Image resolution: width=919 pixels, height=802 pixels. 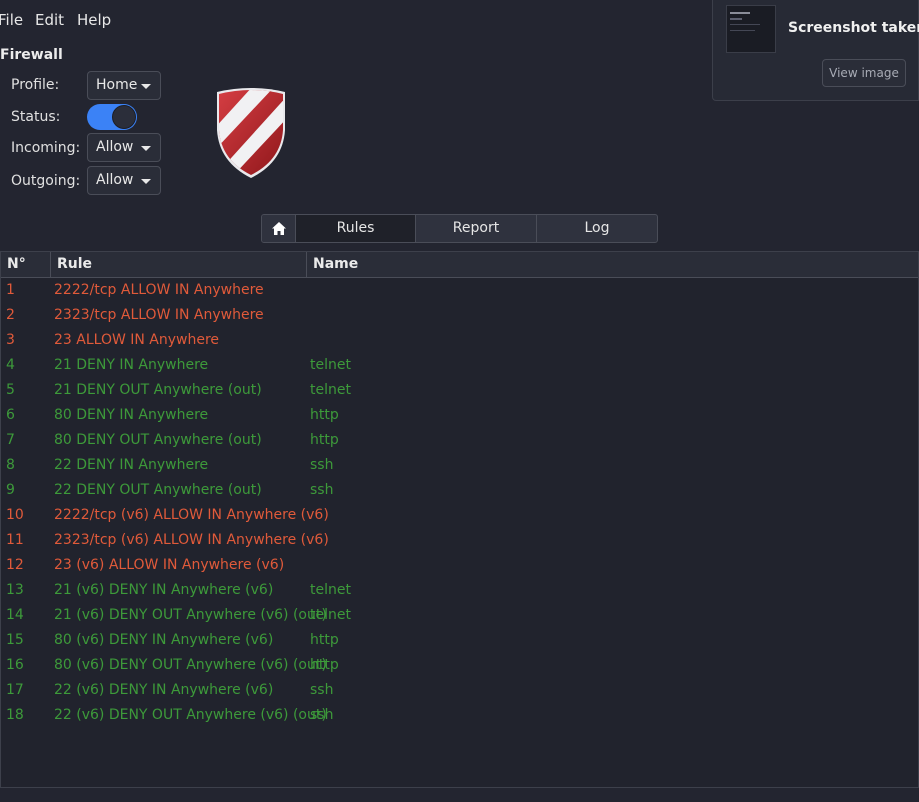 I want to click on rule-text: 2323/tcp ALLOW IN Anywhere, so click(x=159, y=315).